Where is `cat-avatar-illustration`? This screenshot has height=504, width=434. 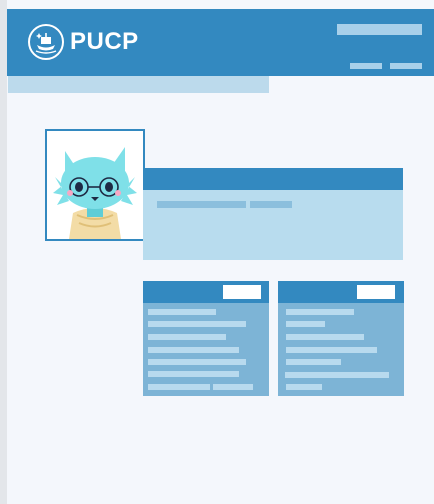
cat-avatar-illustration is located at coordinates (95, 193).